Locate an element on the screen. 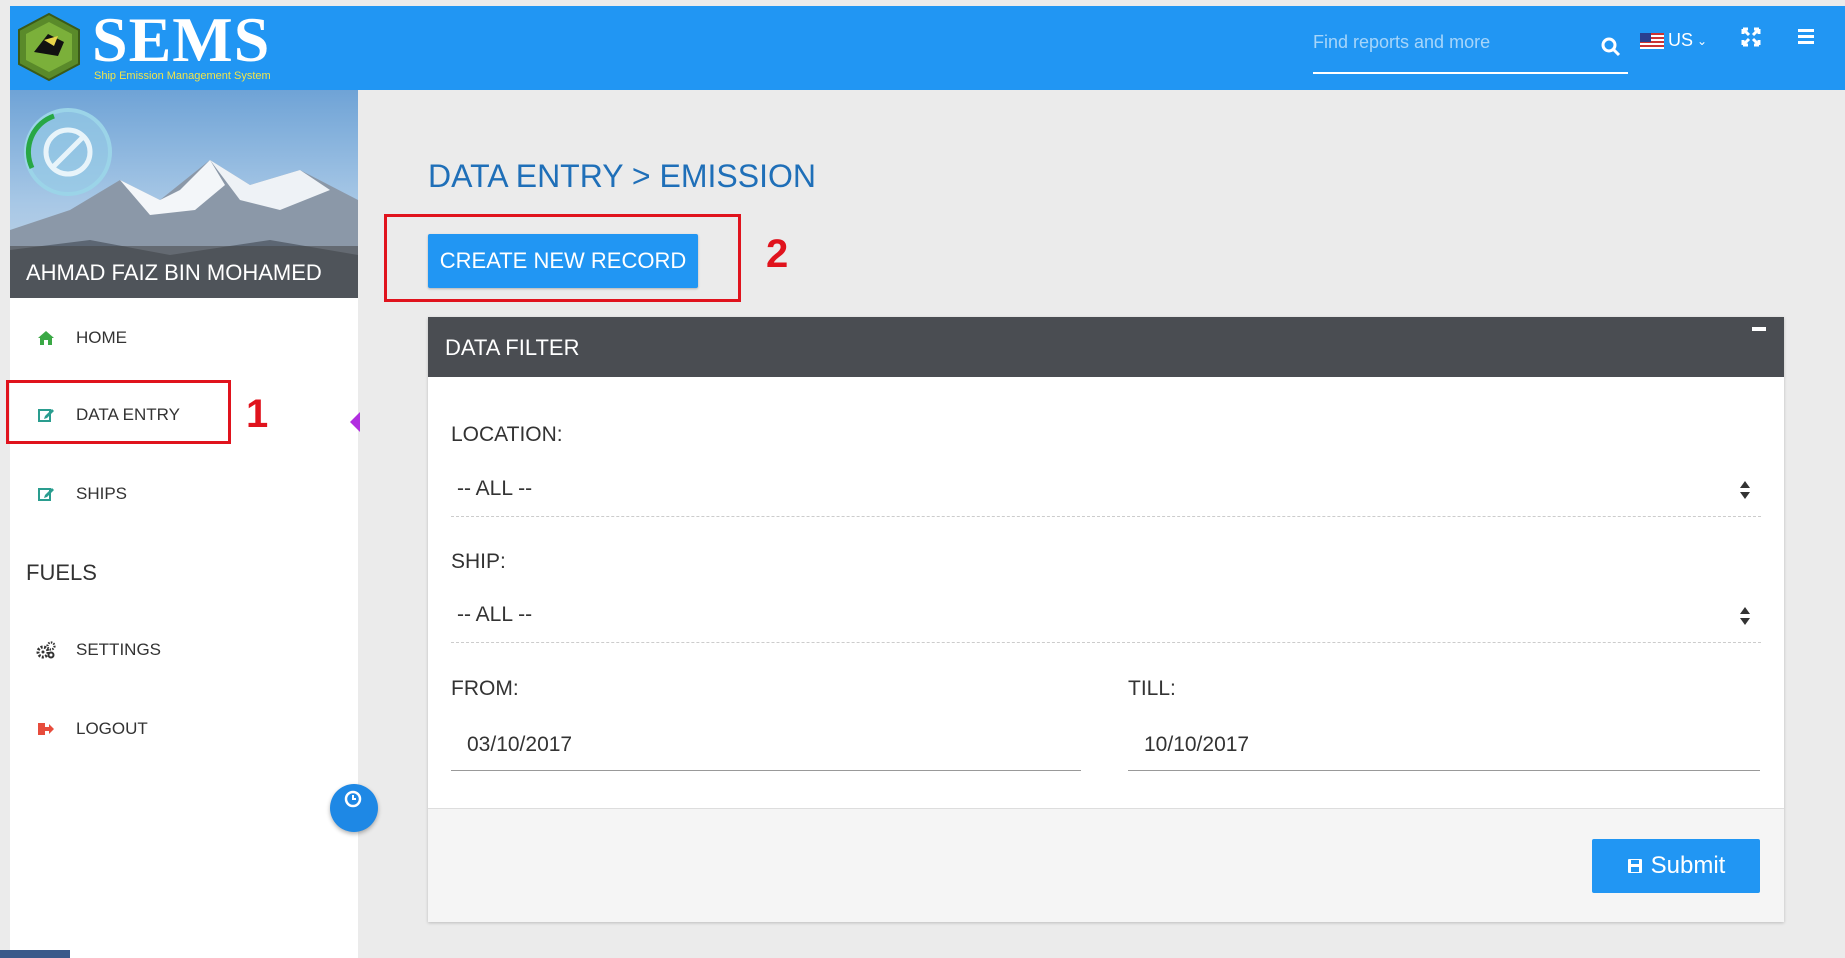 Image resolution: width=1845 pixels, height=958 pixels. profile-name: AHMAD FAIZ BIN MOHAMED is located at coordinates (184, 272).